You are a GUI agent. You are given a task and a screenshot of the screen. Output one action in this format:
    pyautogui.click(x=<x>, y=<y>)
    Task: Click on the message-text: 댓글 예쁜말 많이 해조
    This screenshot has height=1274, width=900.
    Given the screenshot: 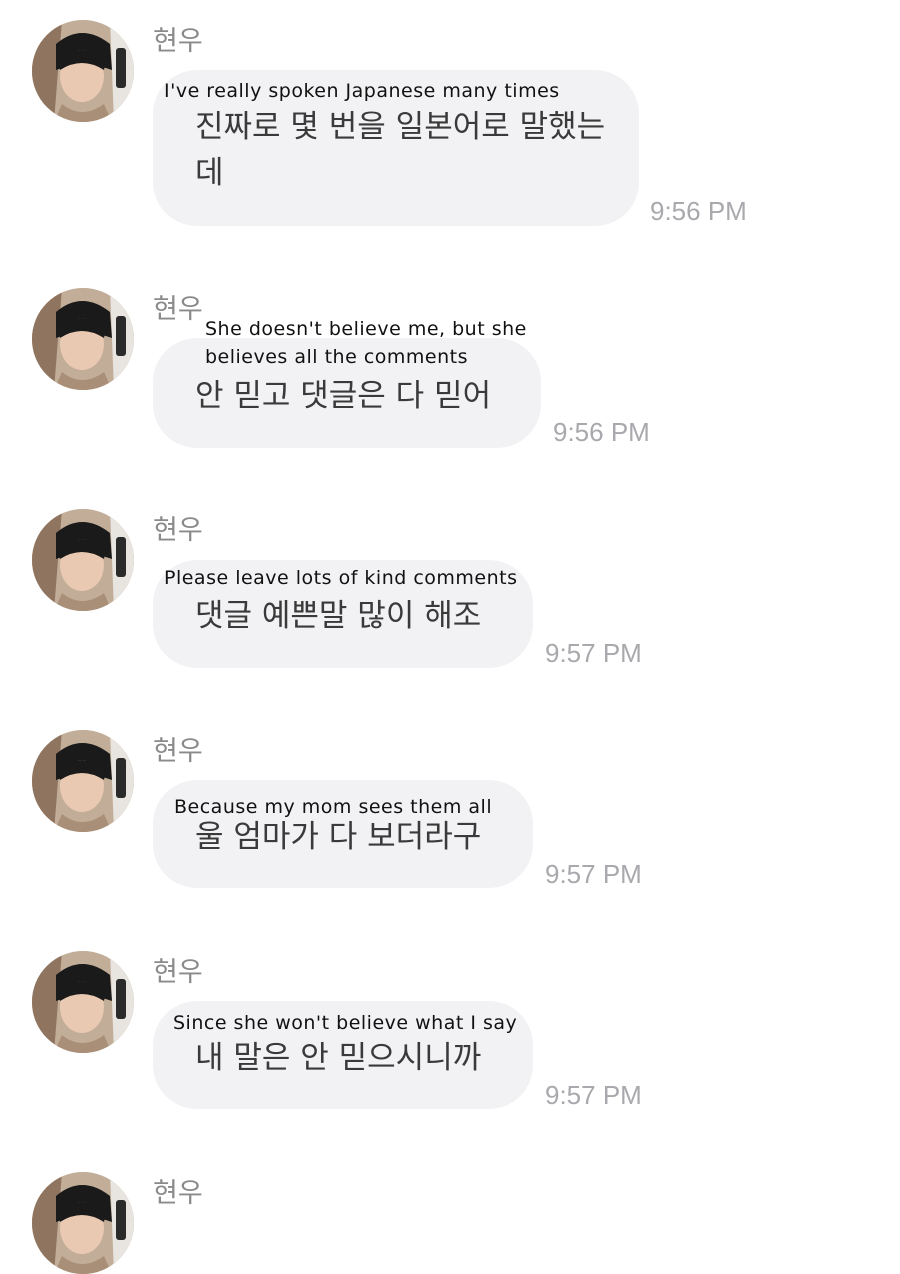 What is the action you would take?
    pyautogui.click(x=338, y=616)
    